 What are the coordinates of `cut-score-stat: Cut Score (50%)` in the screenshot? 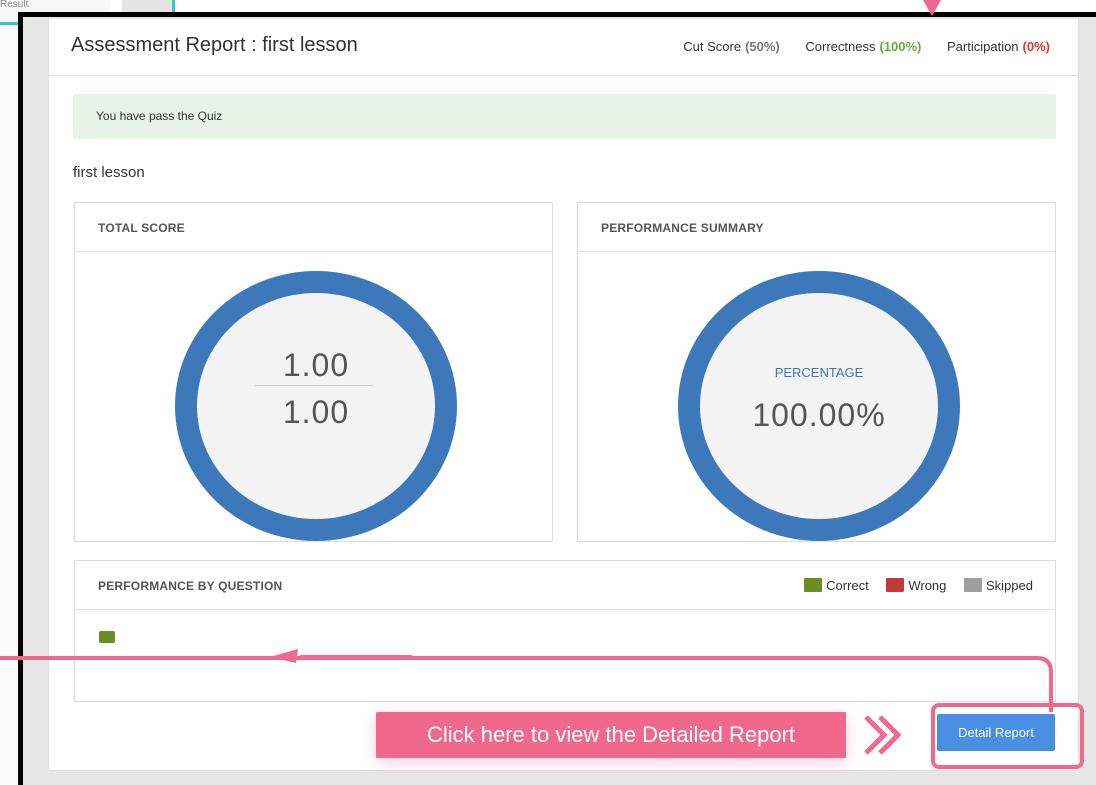 It's located at (731, 46).